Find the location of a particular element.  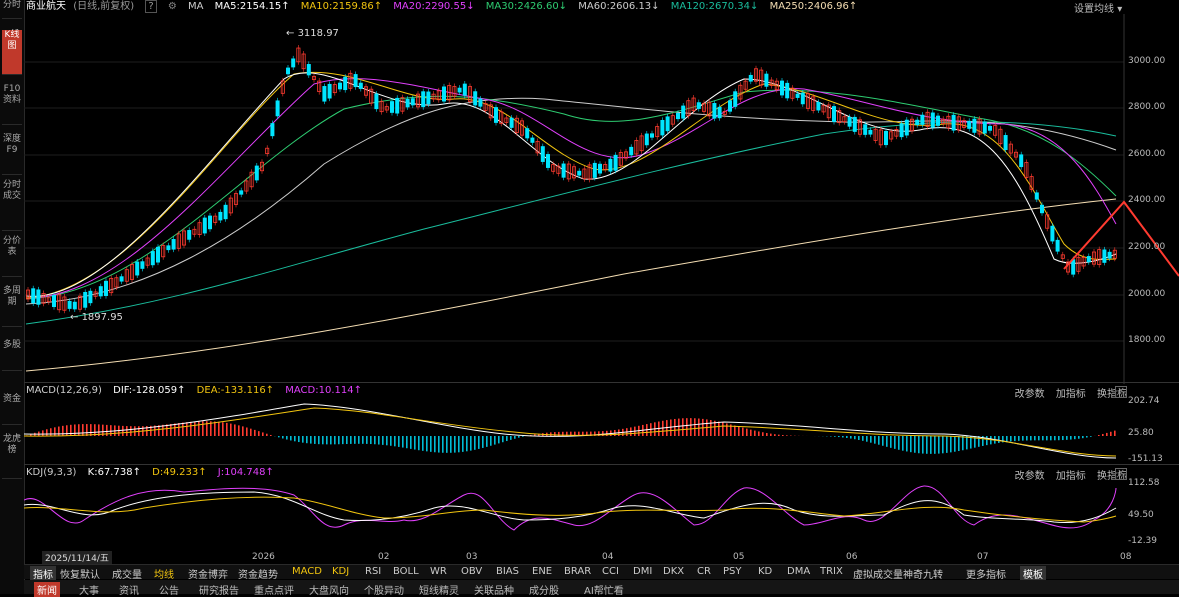

indicator-tab: 更多指标 is located at coordinates (986, 573).